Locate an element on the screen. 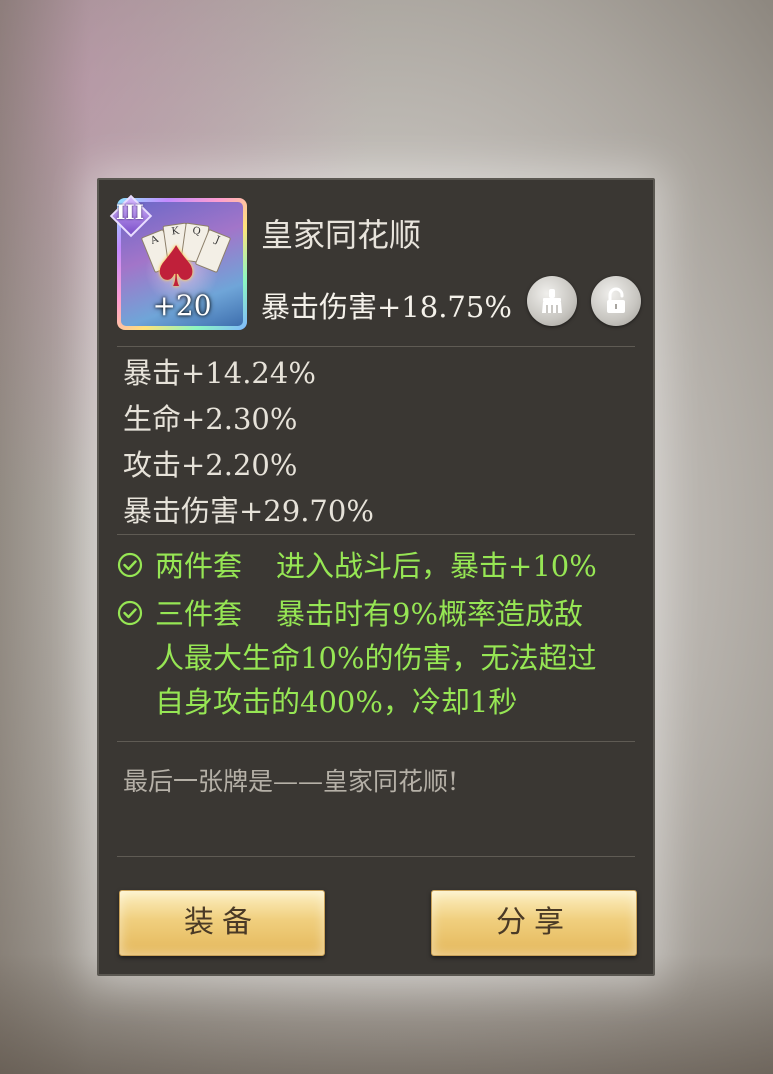 The height and width of the screenshot is (1074, 773). share-button: 分享 is located at coordinates (534, 923).